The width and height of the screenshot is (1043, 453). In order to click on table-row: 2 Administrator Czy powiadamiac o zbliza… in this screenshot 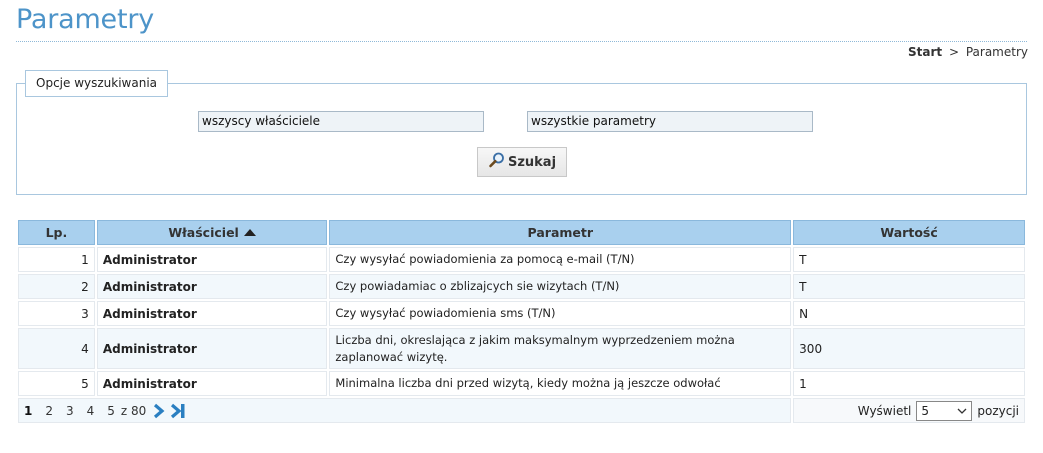, I will do `click(521, 286)`.